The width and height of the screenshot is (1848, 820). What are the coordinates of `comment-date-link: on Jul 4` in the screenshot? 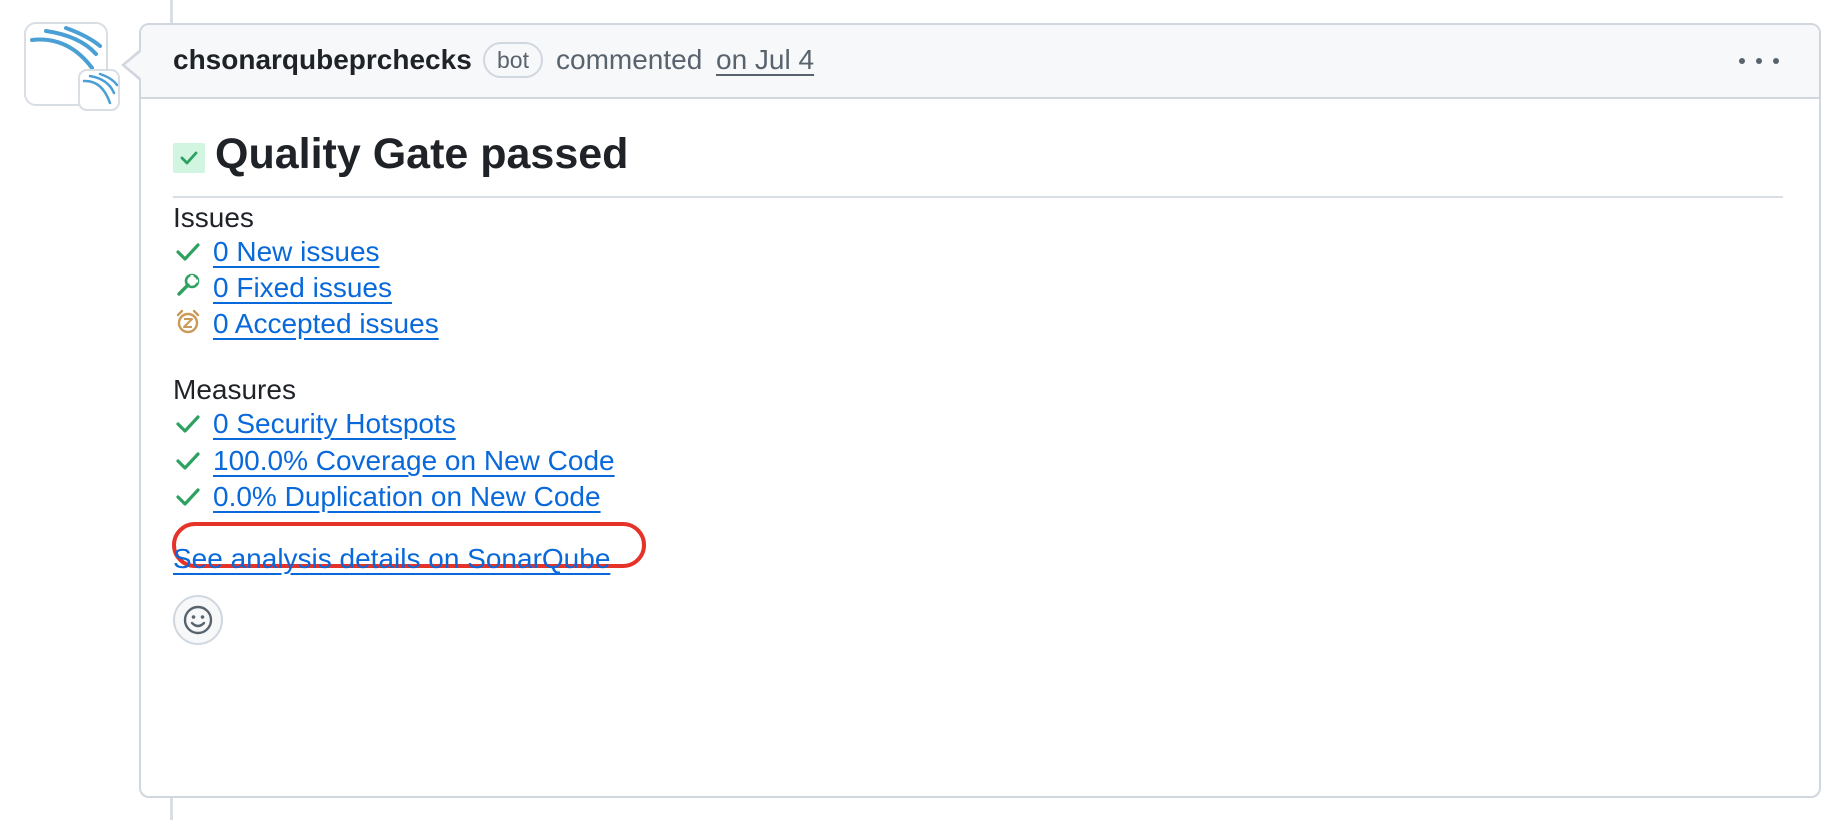 It's located at (765, 60).